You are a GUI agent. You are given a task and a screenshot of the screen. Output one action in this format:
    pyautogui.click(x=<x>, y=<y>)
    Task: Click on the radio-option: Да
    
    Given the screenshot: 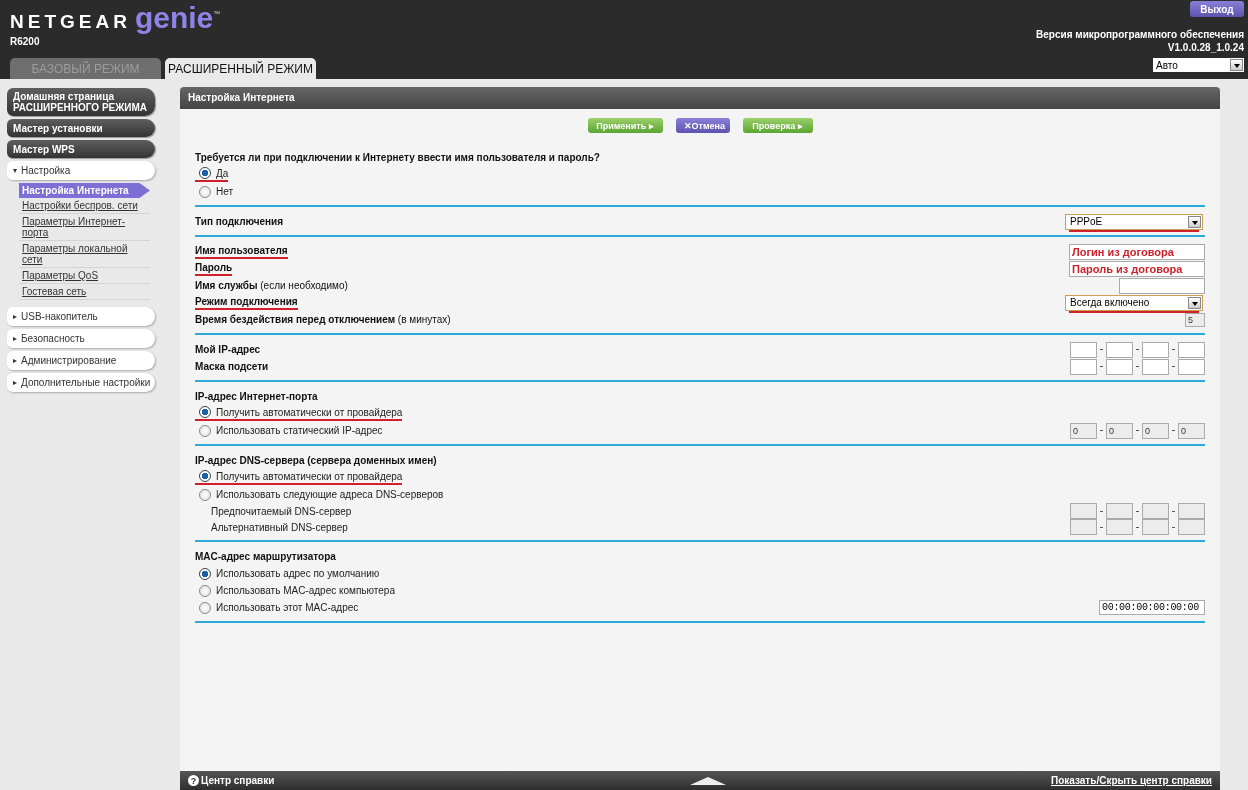 What is the action you would take?
    pyautogui.click(x=212, y=174)
    